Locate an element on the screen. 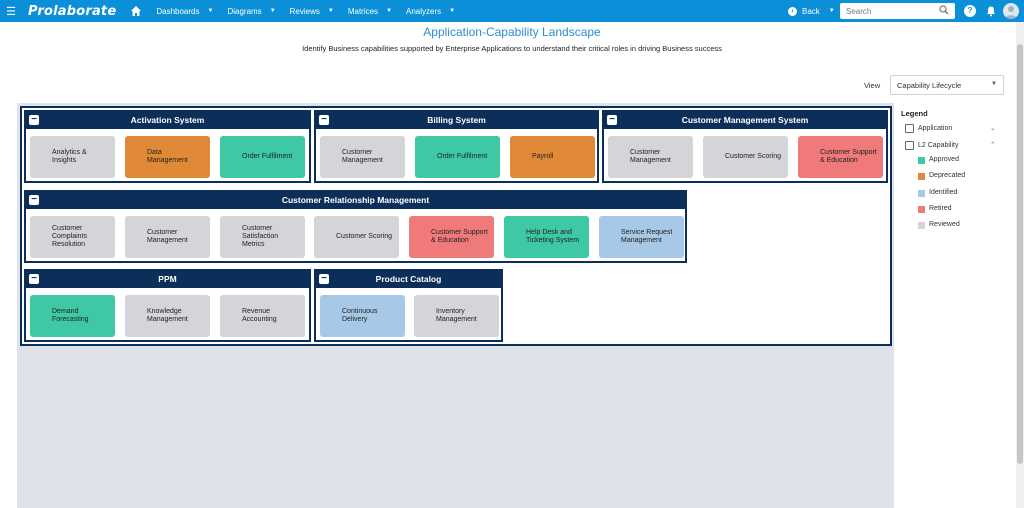 This screenshot has width=1024, height=508. capability-card: Continuous Delivery is located at coordinates (362, 316).